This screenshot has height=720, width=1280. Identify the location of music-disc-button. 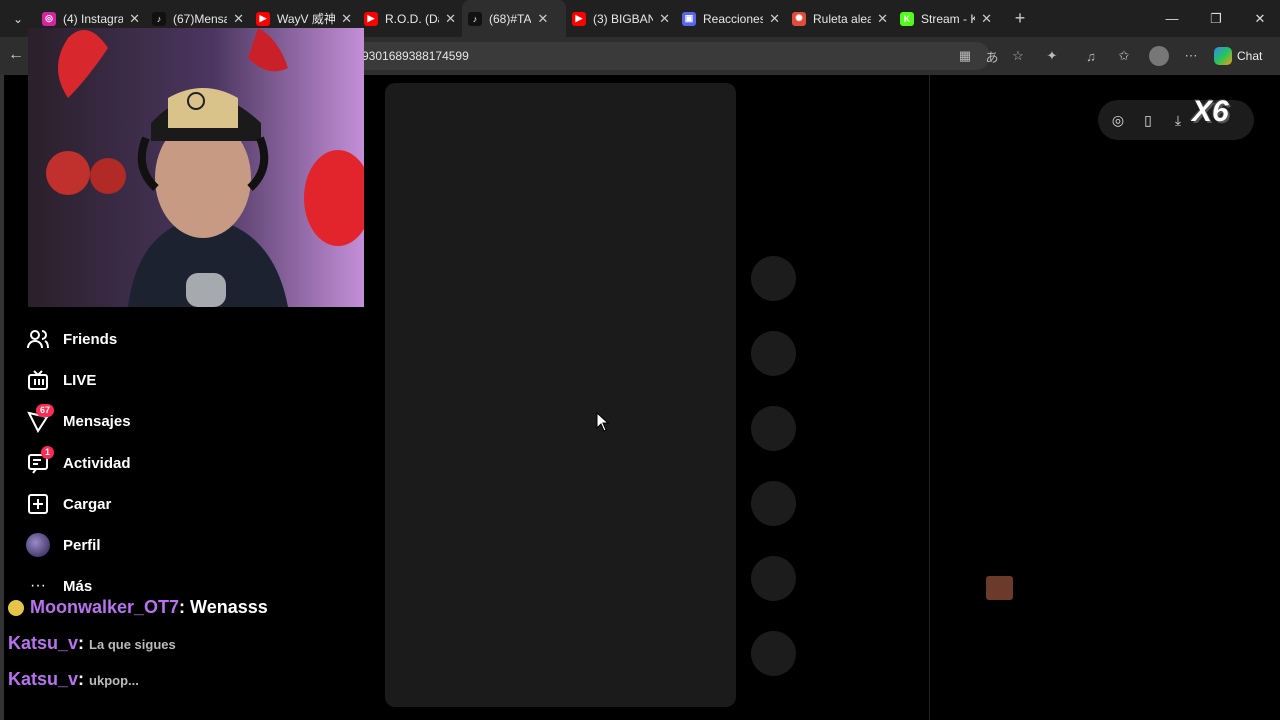
(773, 653).